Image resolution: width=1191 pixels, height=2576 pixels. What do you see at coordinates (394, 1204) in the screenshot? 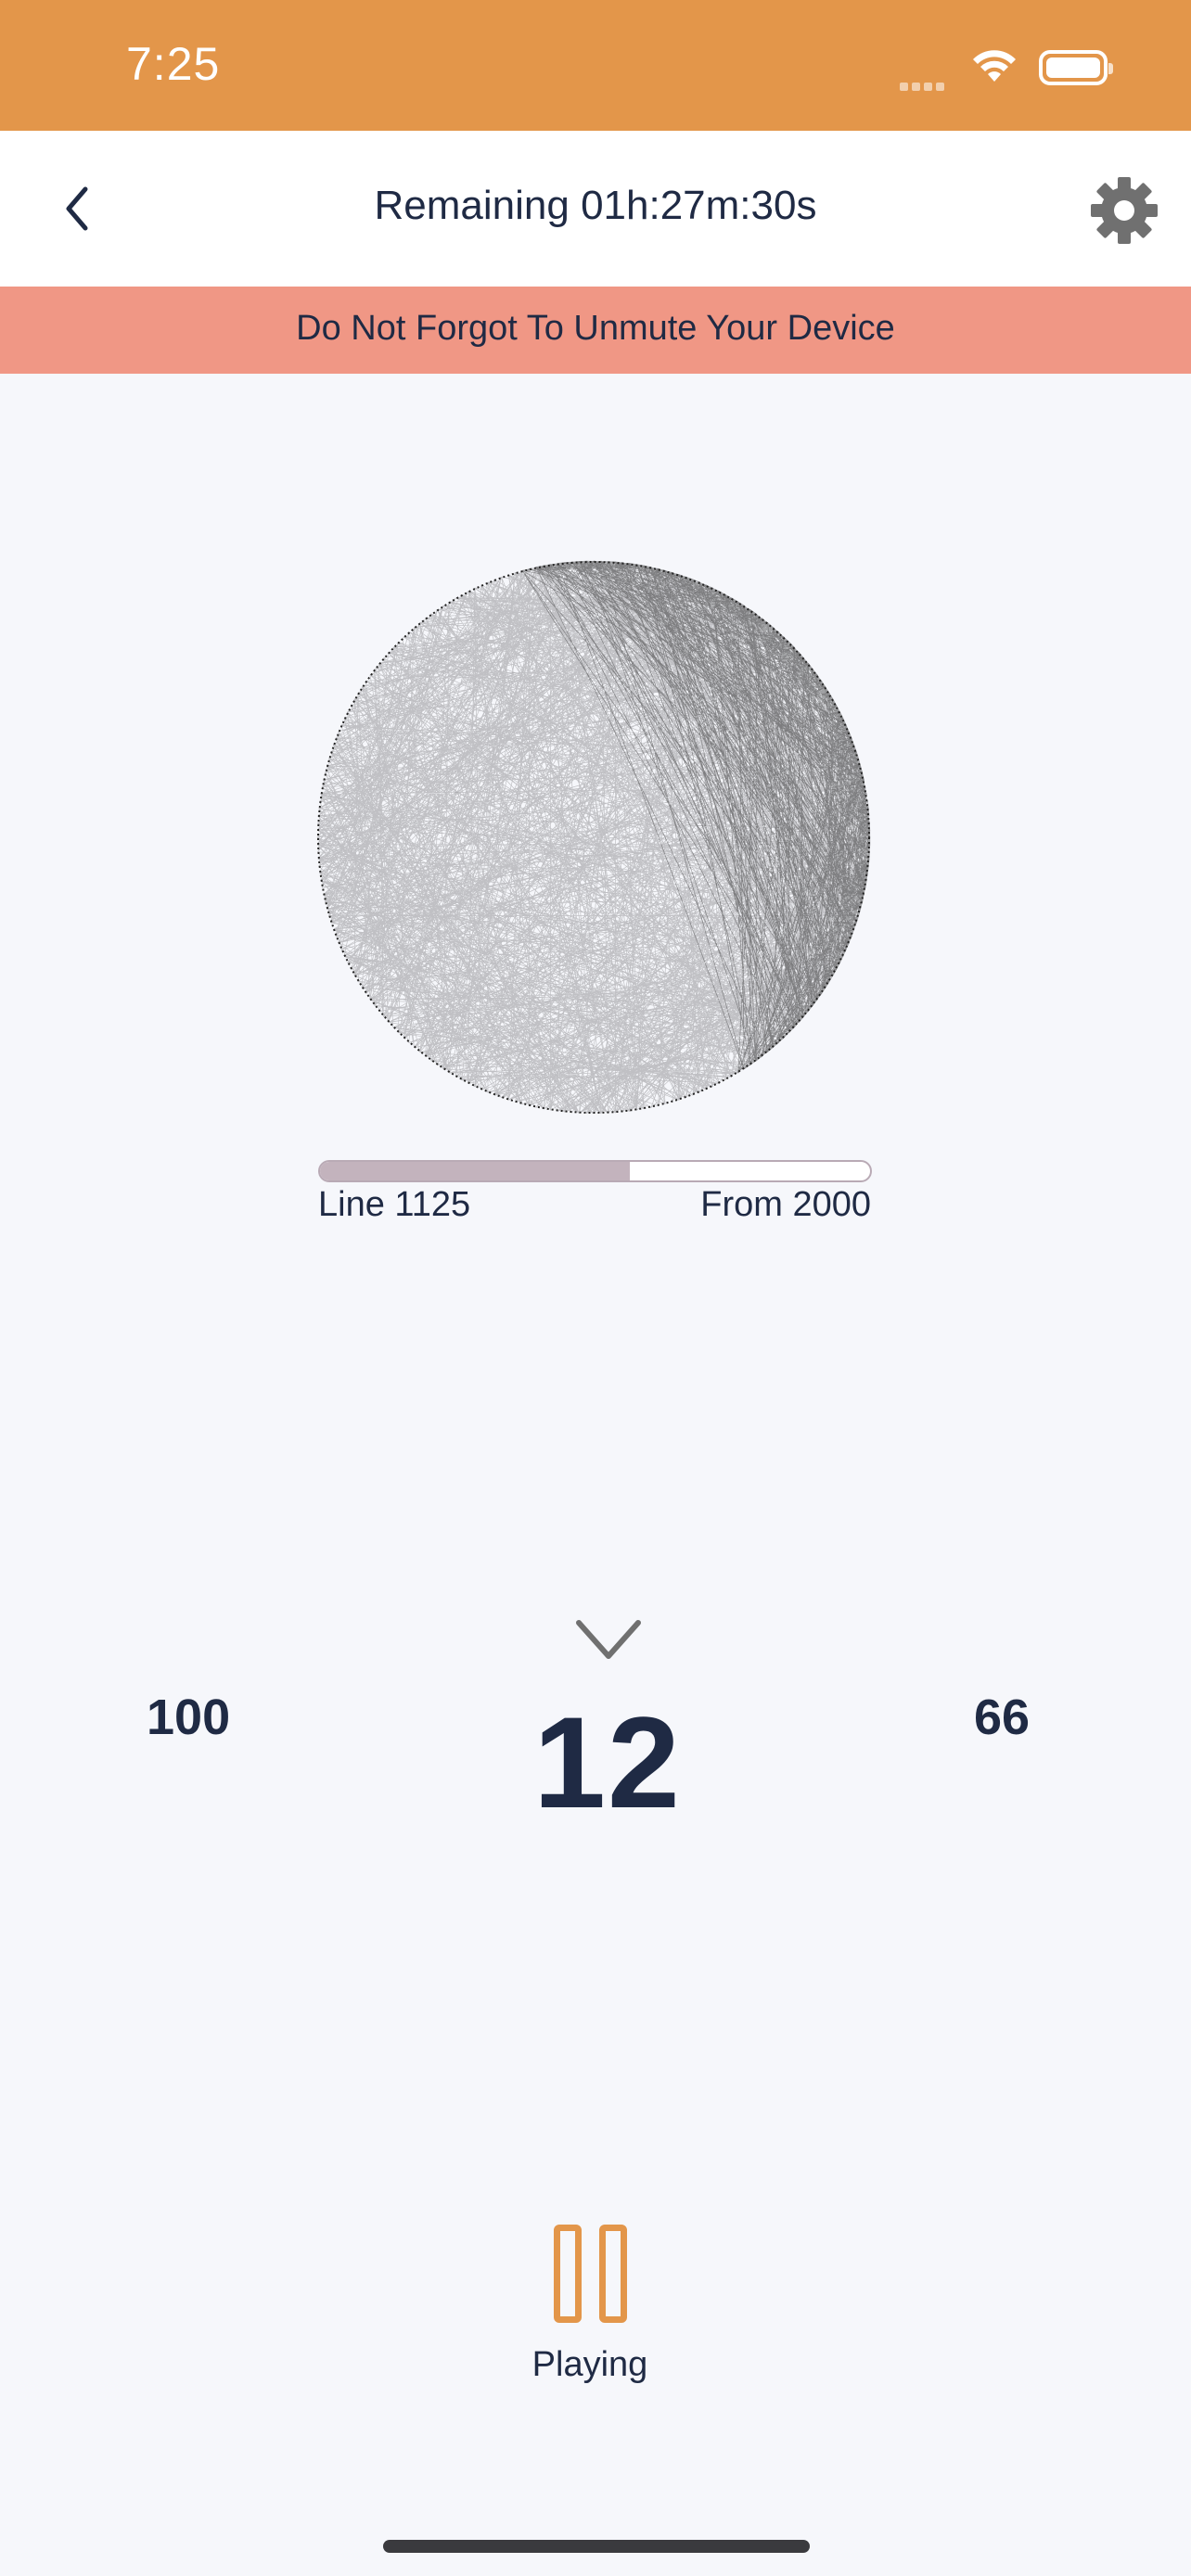
I see `current-line-label: Line 1125` at bounding box center [394, 1204].